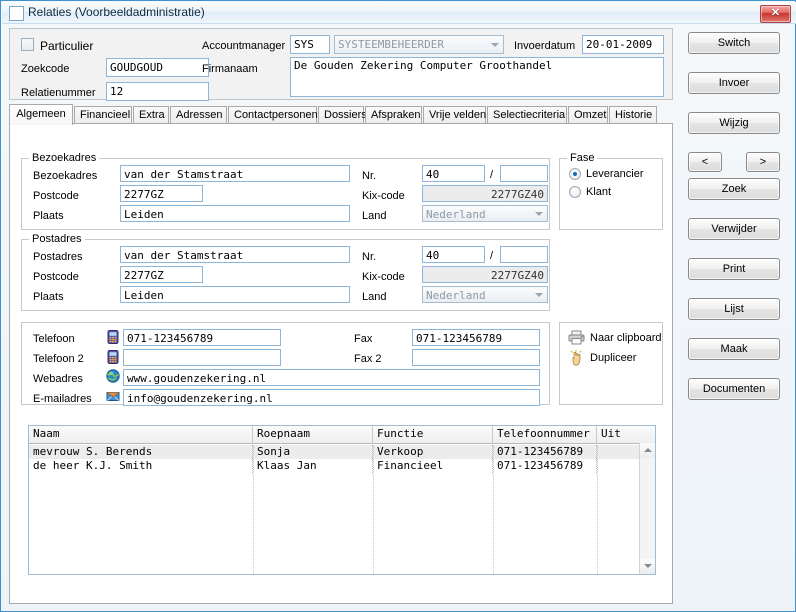 Image resolution: width=796 pixels, height=612 pixels. What do you see at coordinates (331, 377) in the screenshot?
I see `webadres-input: www.goudenzekering.nl` at bounding box center [331, 377].